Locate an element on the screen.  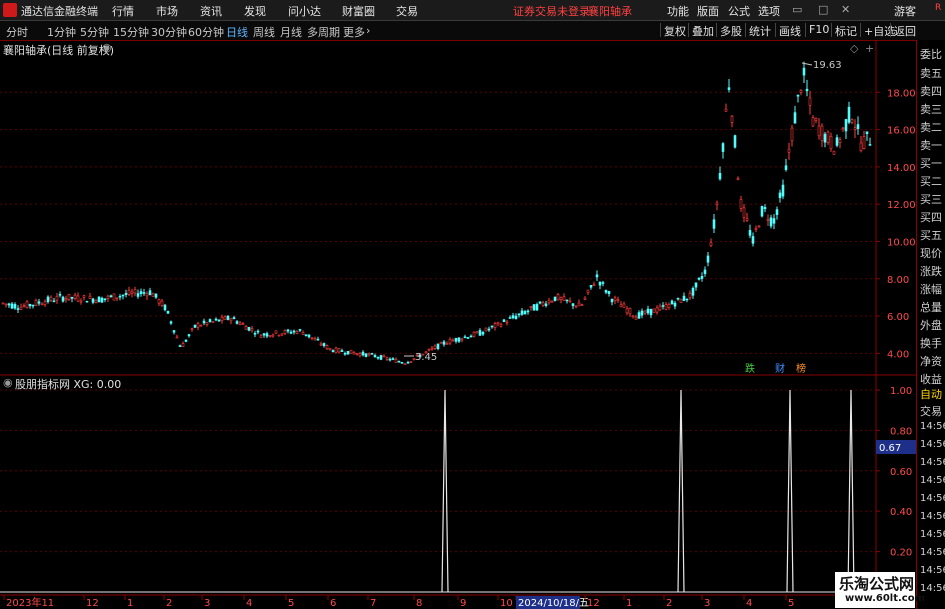
rp-turnover: 换手 is located at coordinates (931, 343).